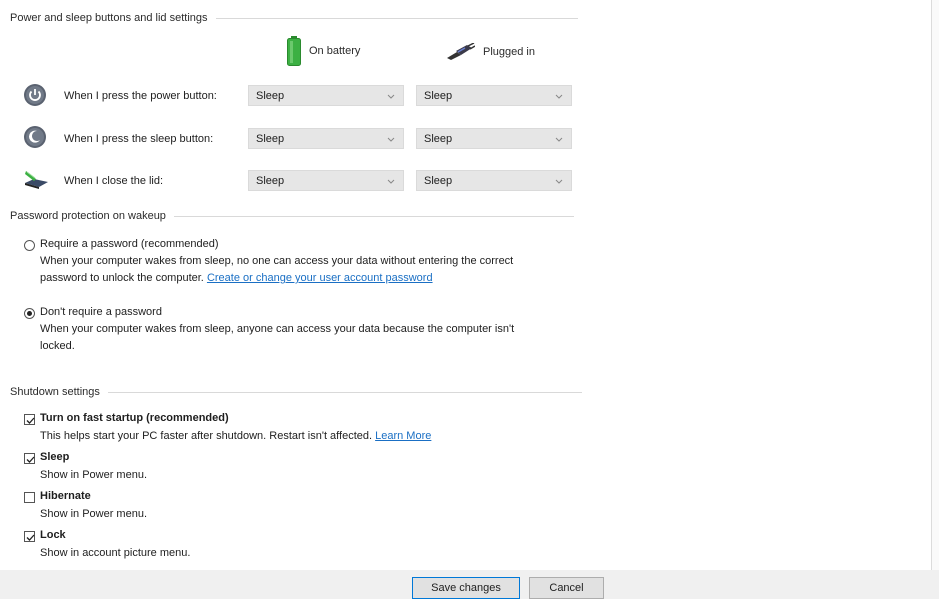 The image size is (939, 599). Describe the element at coordinates (93, 514) in the screenshot. I see `hibernate-desc: Show in Power menu.` at that location.